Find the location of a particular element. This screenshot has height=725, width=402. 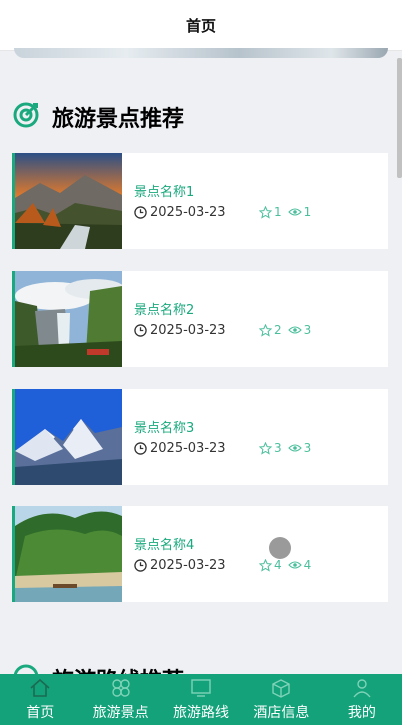

attraction-card: 景点名称1 2025-03-23 1 1 is located at coordinates (200, 201).